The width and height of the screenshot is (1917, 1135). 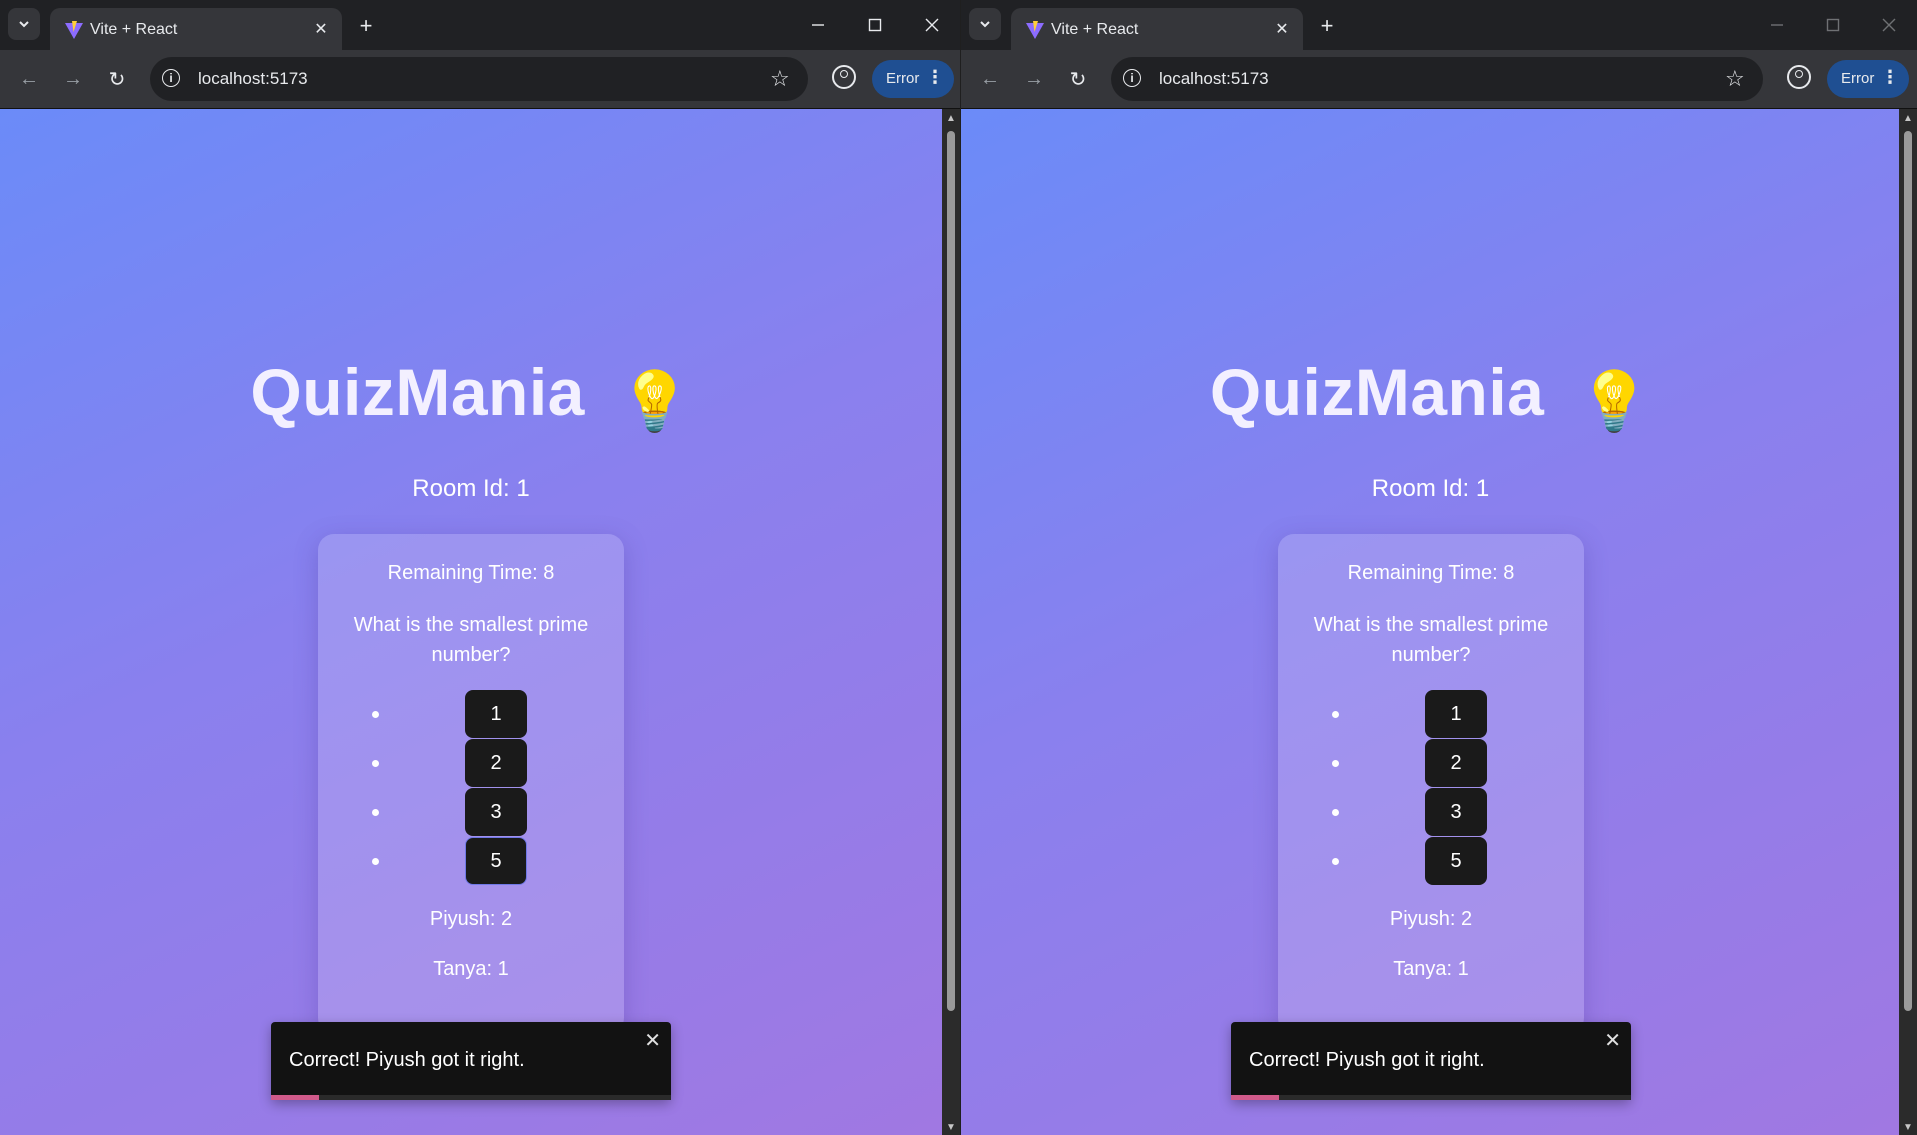 I want to click on arrow-left-icon: ←, so click(x=29, y=78).